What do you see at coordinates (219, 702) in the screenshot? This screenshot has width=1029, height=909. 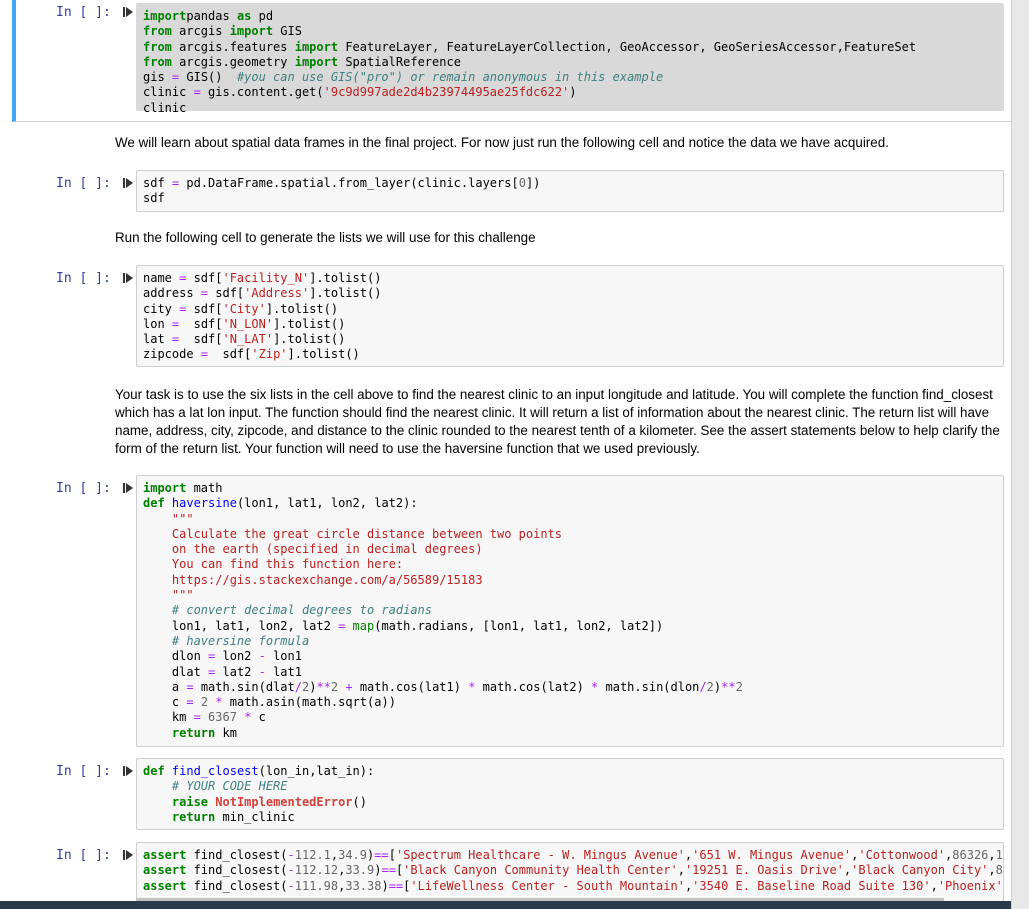 I see `code-token: *` at bounding box center [219, 702].